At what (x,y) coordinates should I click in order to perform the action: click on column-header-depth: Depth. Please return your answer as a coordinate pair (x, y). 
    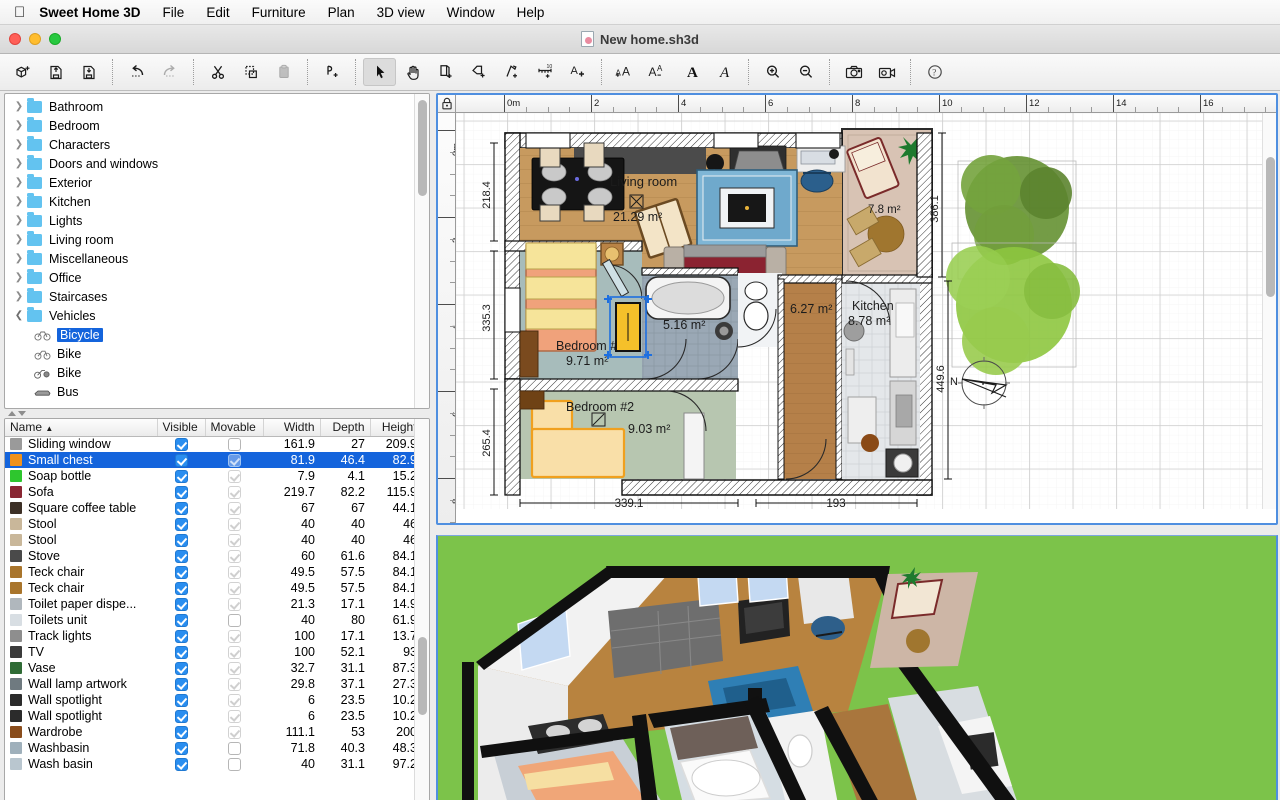
    Looking at the image, I should click on (345, 428).